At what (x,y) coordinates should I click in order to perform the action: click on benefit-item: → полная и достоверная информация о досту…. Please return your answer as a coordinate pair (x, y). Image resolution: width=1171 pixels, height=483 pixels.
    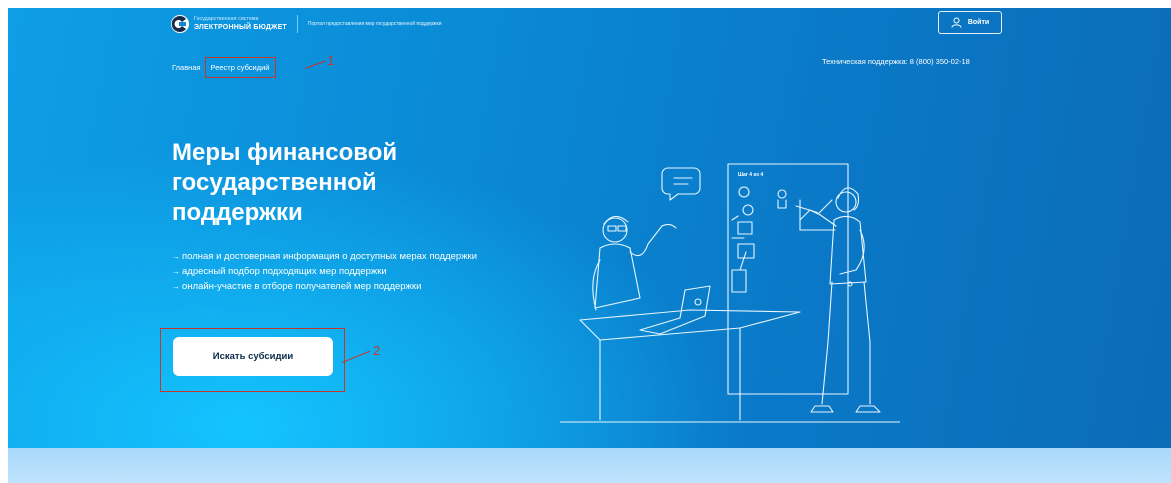
    Looking at the image, I should click on (324, 256).